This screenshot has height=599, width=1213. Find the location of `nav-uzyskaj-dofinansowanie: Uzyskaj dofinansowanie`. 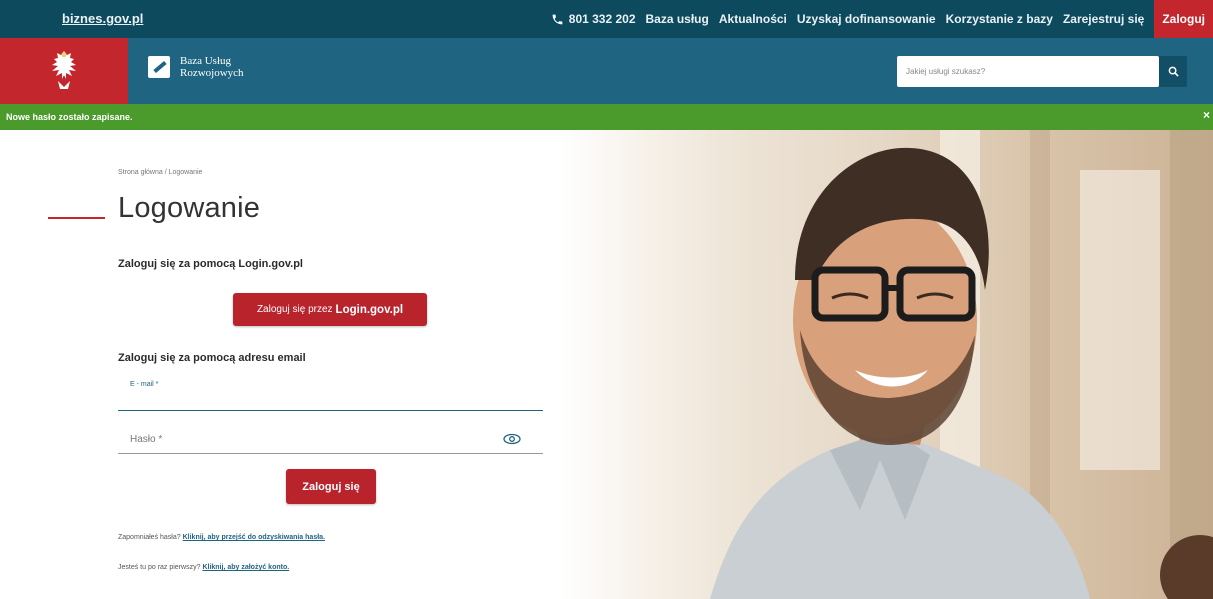

nav-uzyskaj-dofinansowanie: Uzyskaj dofinansowanie is located at coordinates (866, 19).